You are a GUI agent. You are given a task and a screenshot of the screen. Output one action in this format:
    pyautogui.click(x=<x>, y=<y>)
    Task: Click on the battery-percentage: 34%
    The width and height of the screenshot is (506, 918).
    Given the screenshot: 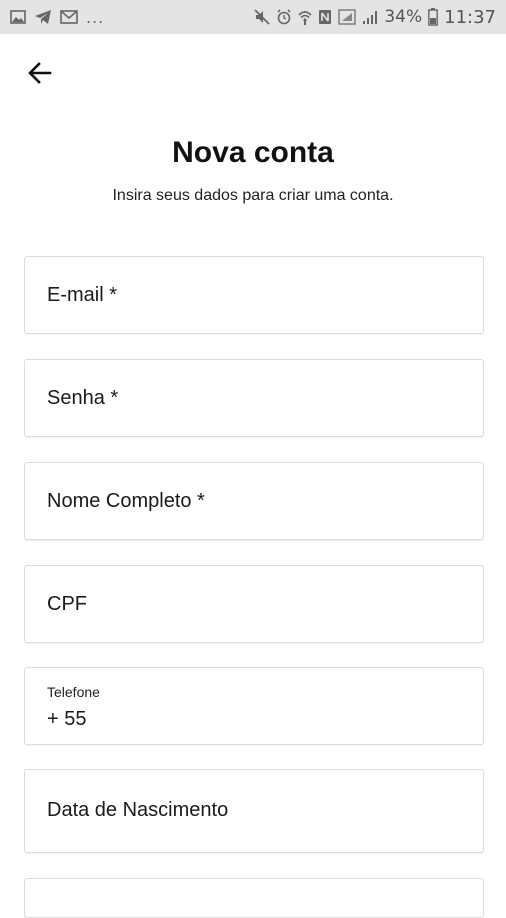 What is the action you would take?
    pyautogui.click(x=403, y=17)
    